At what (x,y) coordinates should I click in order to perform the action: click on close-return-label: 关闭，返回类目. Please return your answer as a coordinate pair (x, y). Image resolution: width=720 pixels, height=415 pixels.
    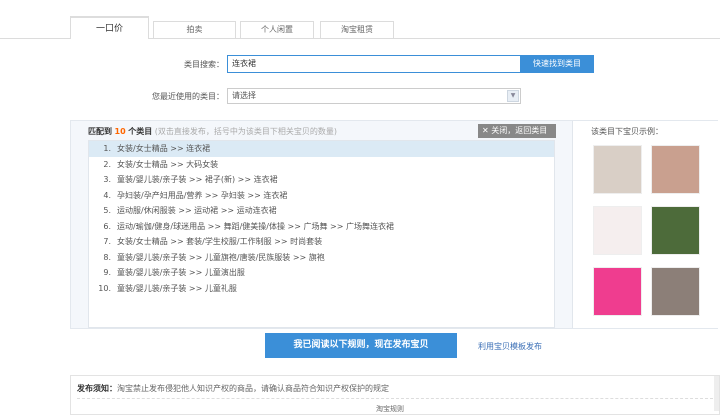
    Looking at the image, I should click on (519, 130).